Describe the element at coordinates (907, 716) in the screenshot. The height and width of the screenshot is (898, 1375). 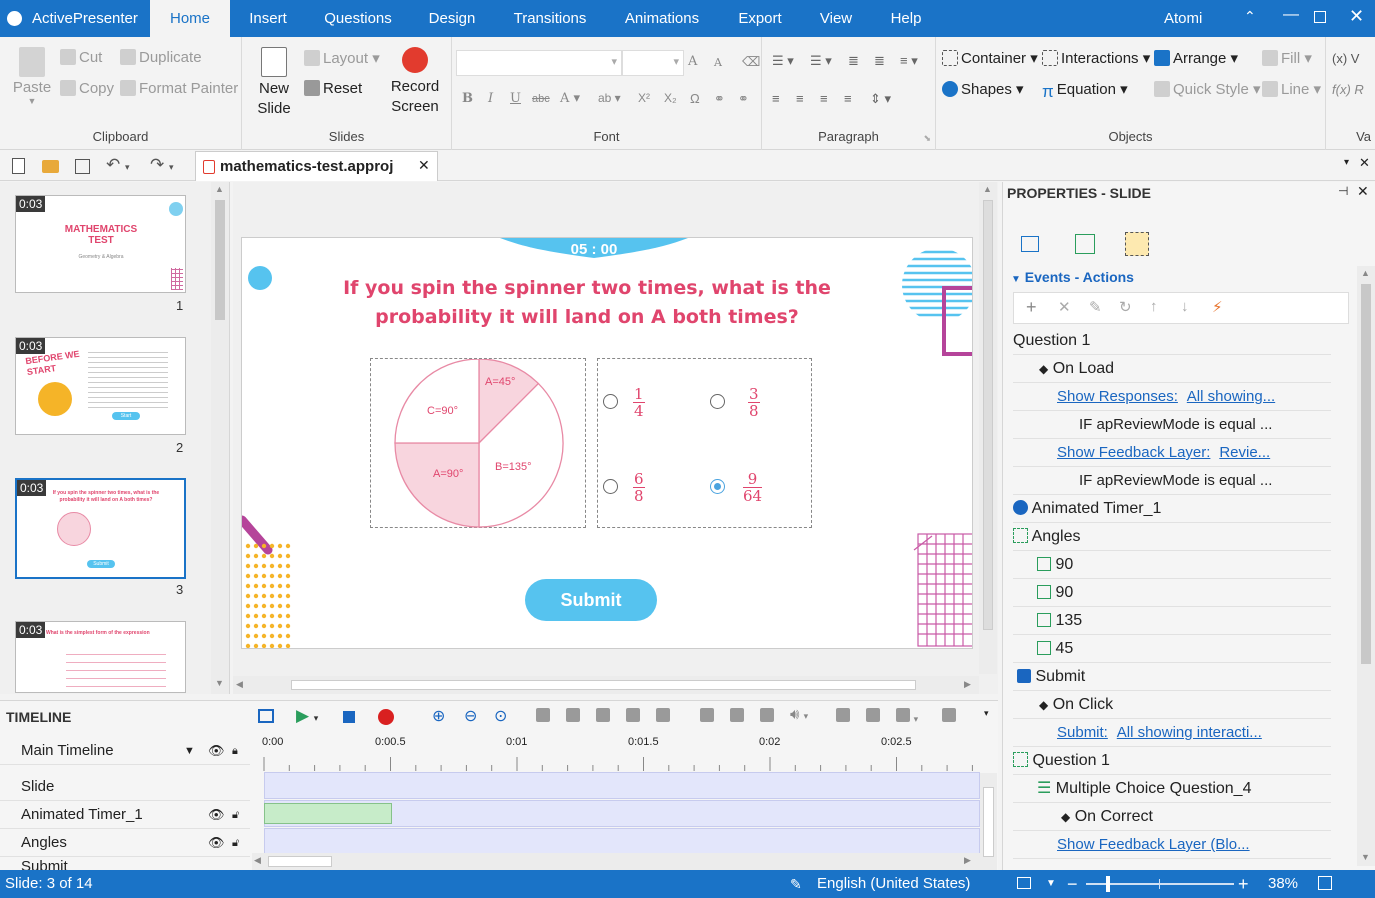
I see `waveform-icon: ▾` at that location.